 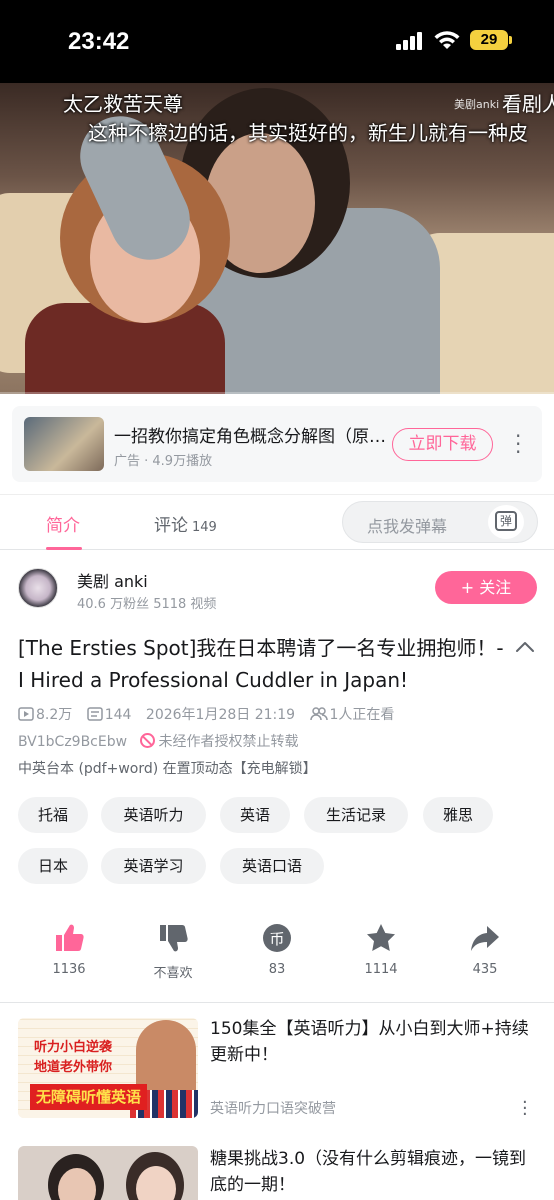 What do you see at coordinates (373, 1042) in the screenshot?
I see `recommendation-title: 150集全【英语听力】从小白到大师+持续更新中！` at bounding box center [373, 1042].